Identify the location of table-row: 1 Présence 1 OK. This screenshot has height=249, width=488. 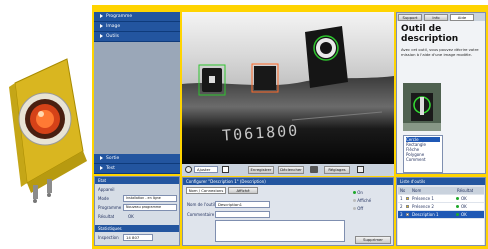
(441, 198).